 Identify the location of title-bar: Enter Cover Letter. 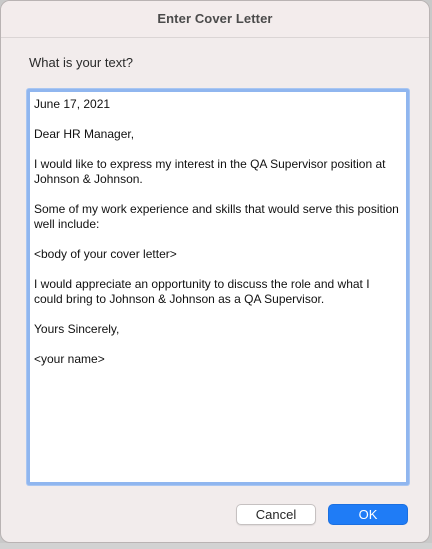
(215, 19).